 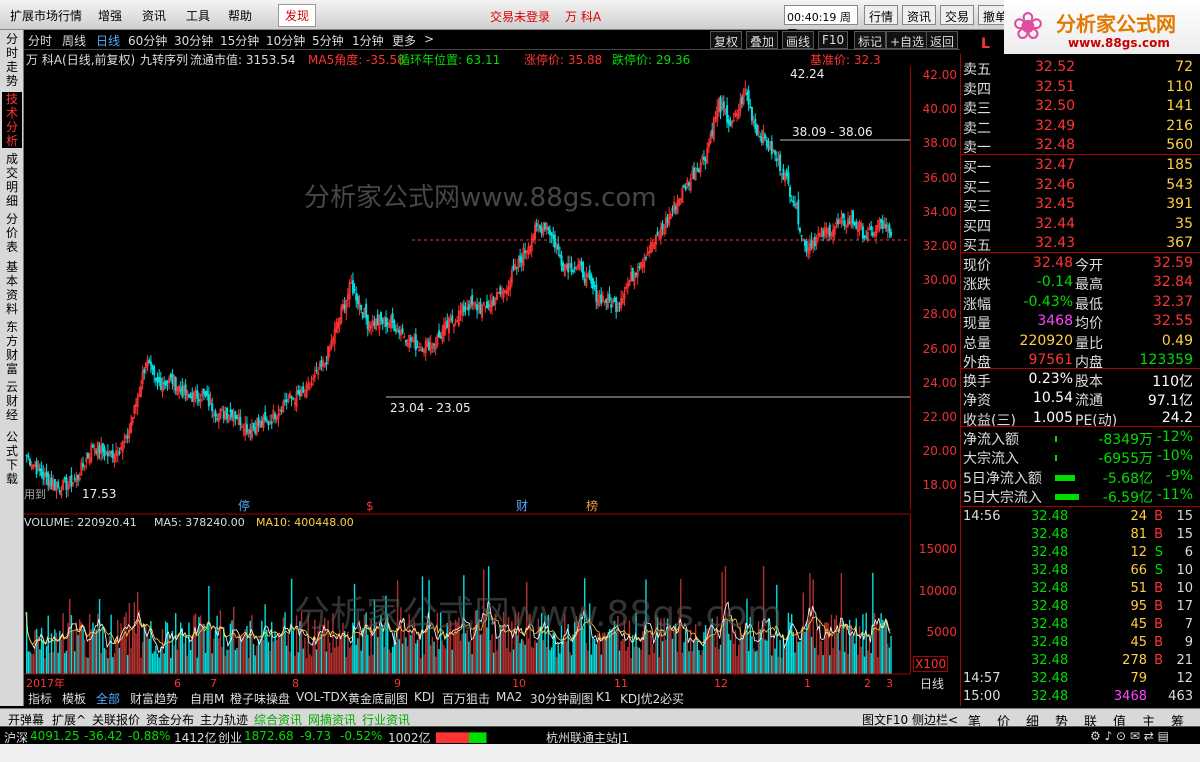 I want to click on menu-enhance: 增强, so click(x=110, y=15).